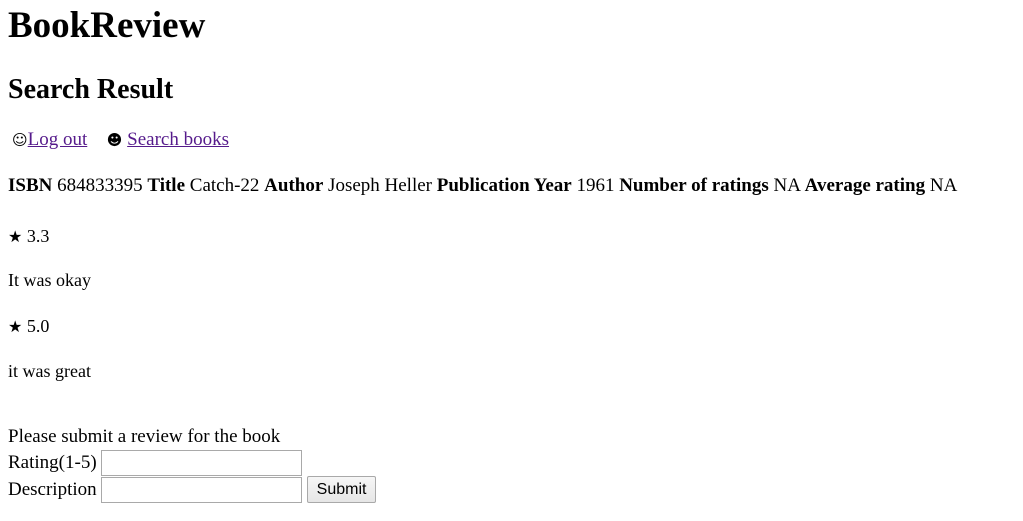 The height and width of the screenshot is (521, 1023). What do you see at coordinates (30, 185) in the screenshot?
I see `isbn-label: ISBN` at bounding box center [30, 185].